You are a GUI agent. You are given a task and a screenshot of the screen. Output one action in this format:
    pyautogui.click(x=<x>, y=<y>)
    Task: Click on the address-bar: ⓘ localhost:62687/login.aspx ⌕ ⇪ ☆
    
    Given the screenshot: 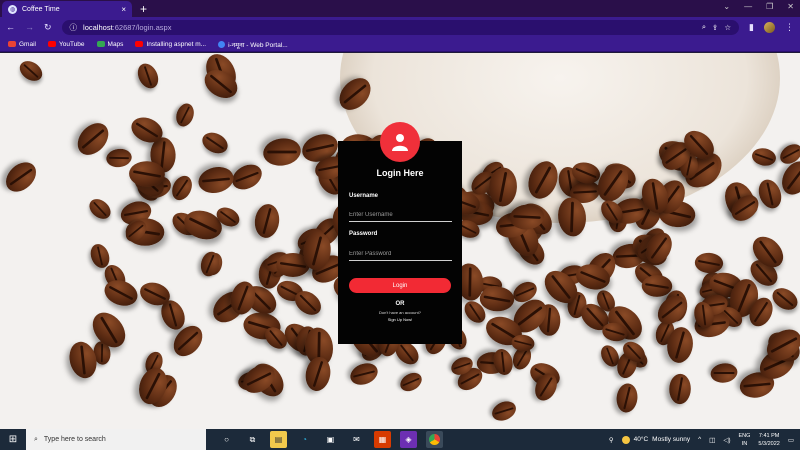 What is the action you would take?
    pyautogui.click(x=400, y=27)
    